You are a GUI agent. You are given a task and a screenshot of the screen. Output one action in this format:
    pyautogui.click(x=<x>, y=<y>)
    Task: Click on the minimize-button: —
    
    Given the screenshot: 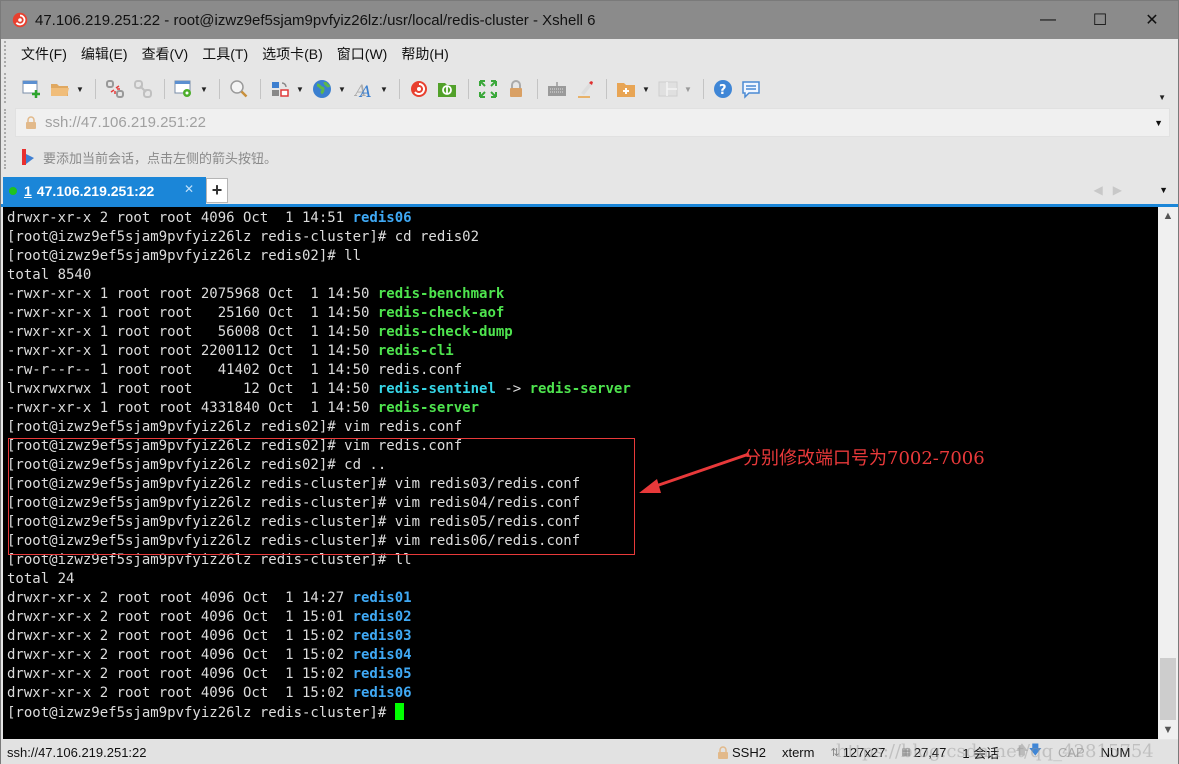 What is the action you would take?
    pyautogui.click(x=1048, y=20)
    